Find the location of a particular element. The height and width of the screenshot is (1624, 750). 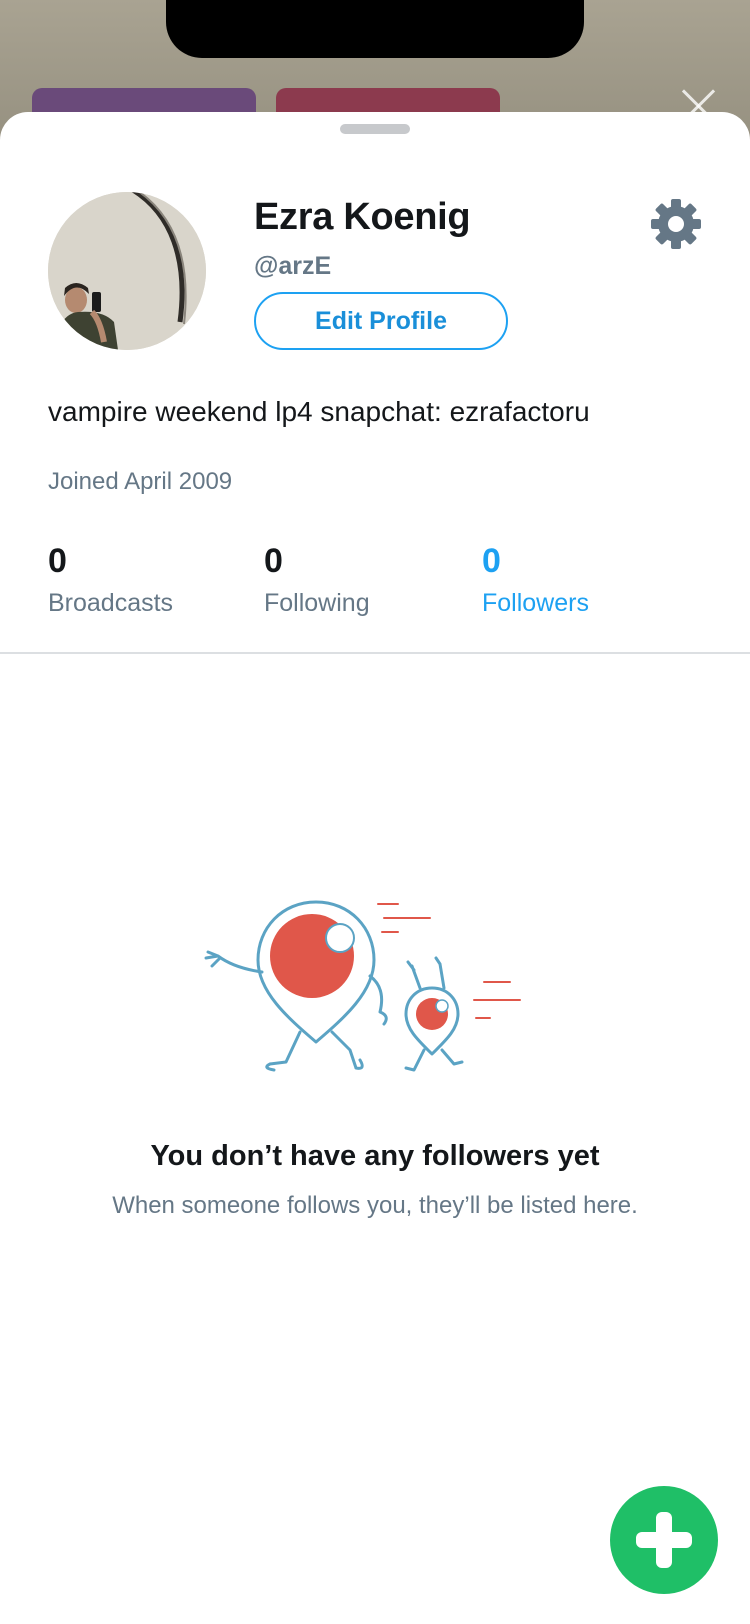

empty-state-illustration is located at coordinates (375, 997).